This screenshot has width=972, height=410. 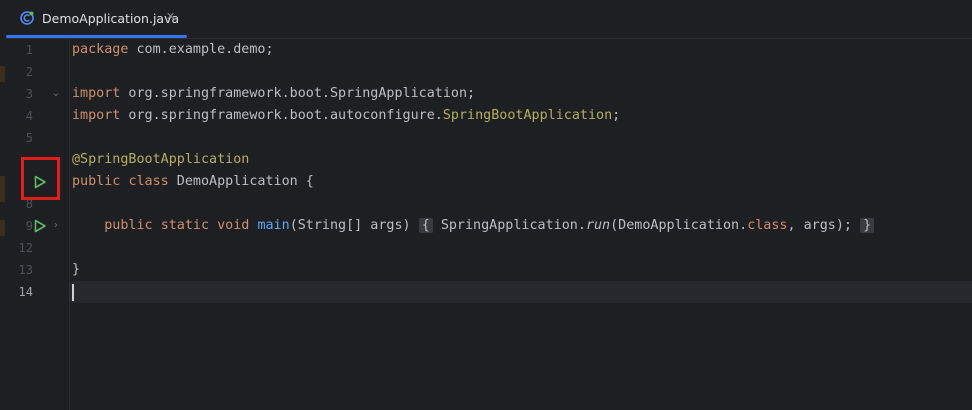 I want to click on code-text: com.example.demo;, so click(x=201, y=49).